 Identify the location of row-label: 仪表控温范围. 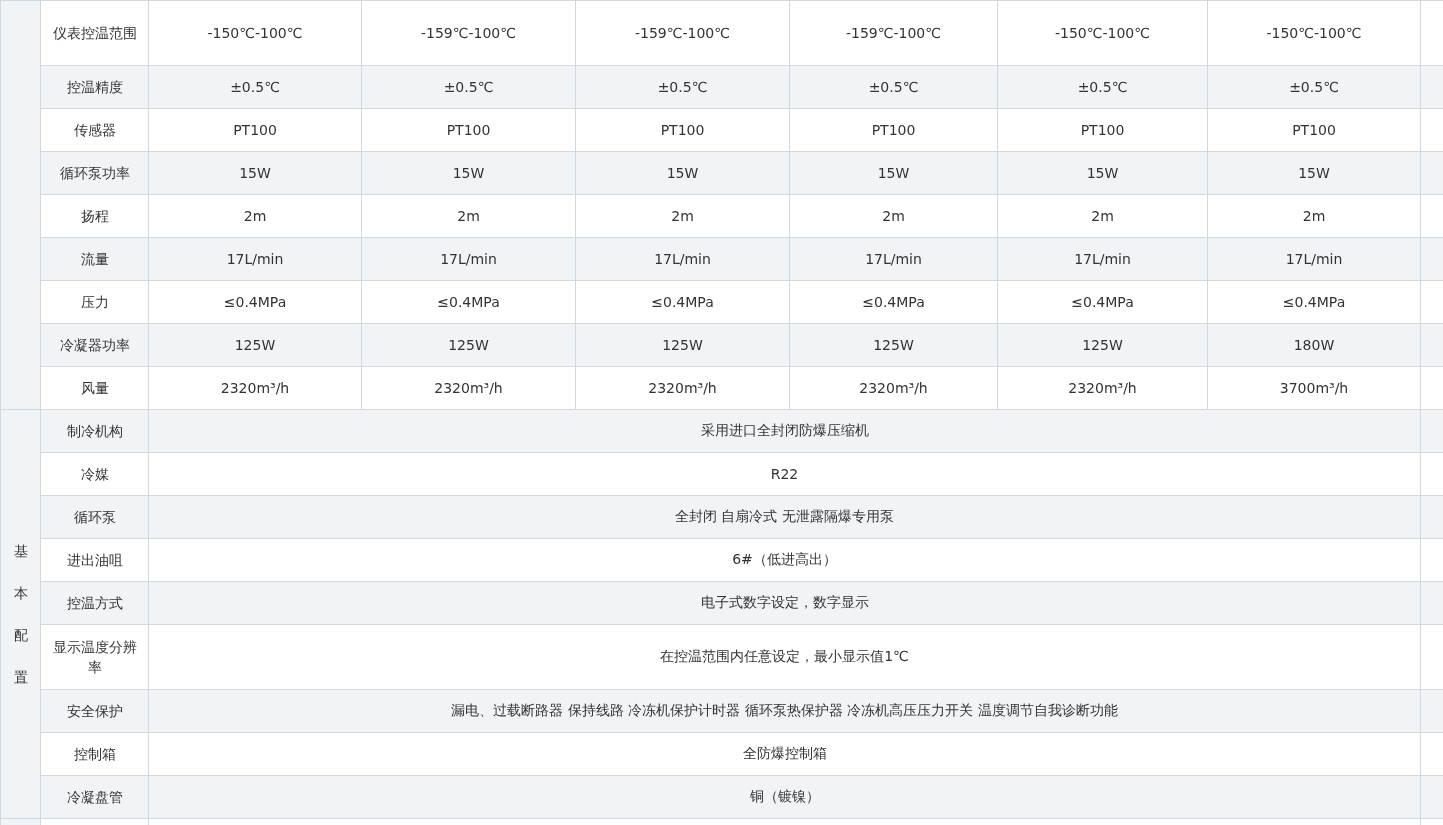
(94, 33).